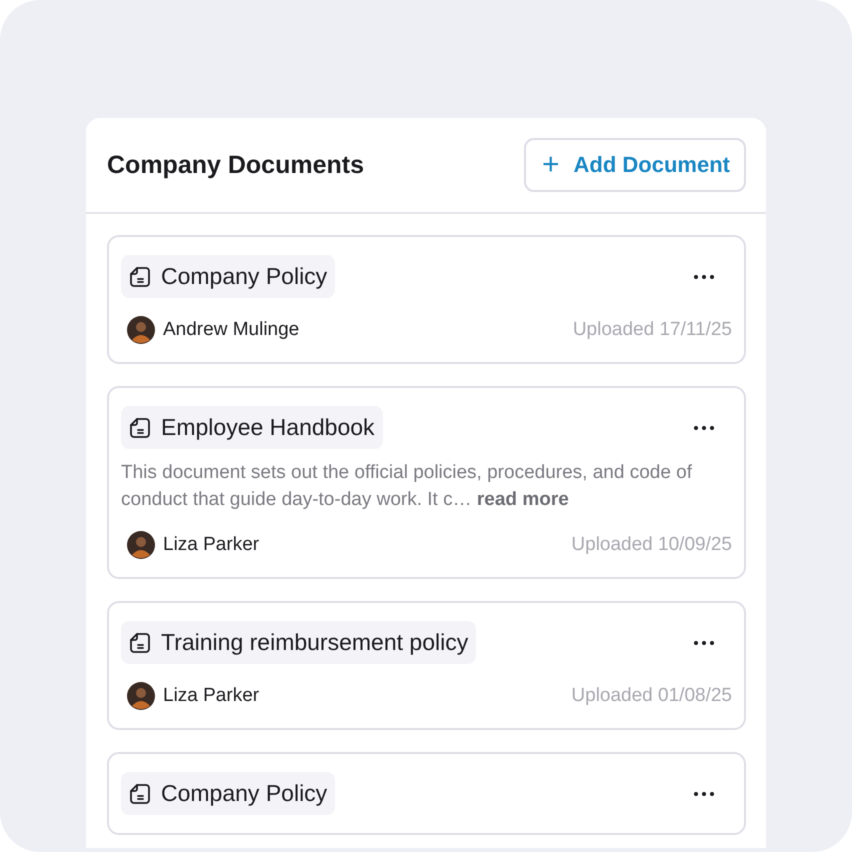 Image resolution: width=852 pixels, height=852 pixels. Describe the element at coordinates (426, 665) in the screenshot. I see `document-card: Training reimbursement policy Liza Parker Uploaded 01/08/25` at that location.